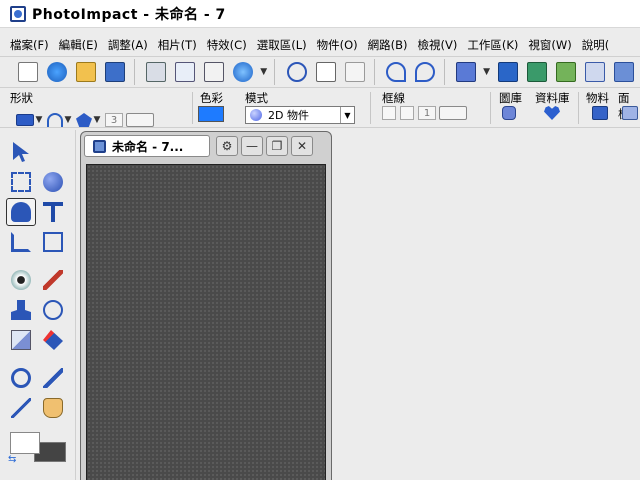  I want to click on border-line-icon, so click(453, 113).